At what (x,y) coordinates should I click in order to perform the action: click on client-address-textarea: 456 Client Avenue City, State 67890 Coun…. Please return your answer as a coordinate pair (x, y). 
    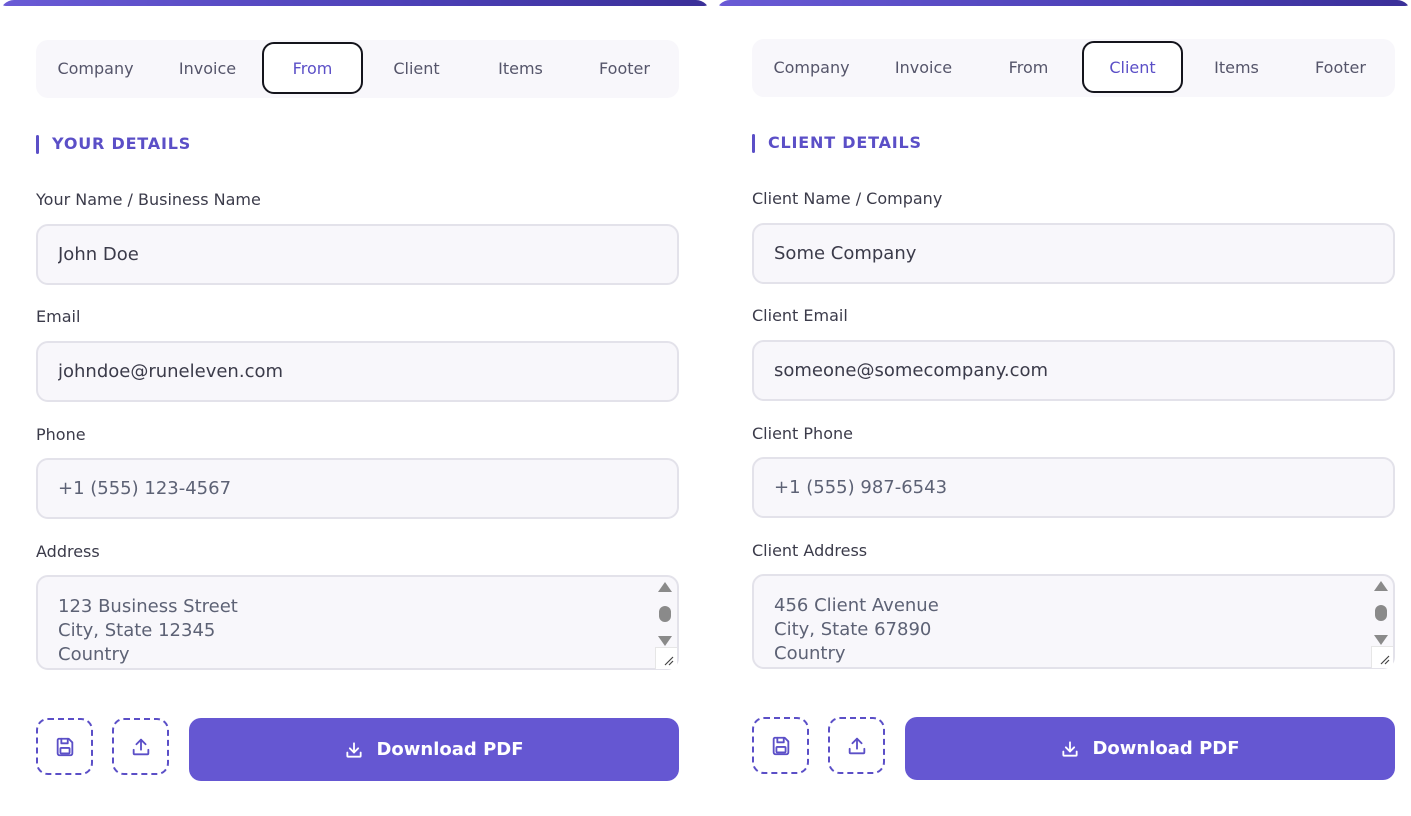
    Looking at the image, I should click on (1073, 621).